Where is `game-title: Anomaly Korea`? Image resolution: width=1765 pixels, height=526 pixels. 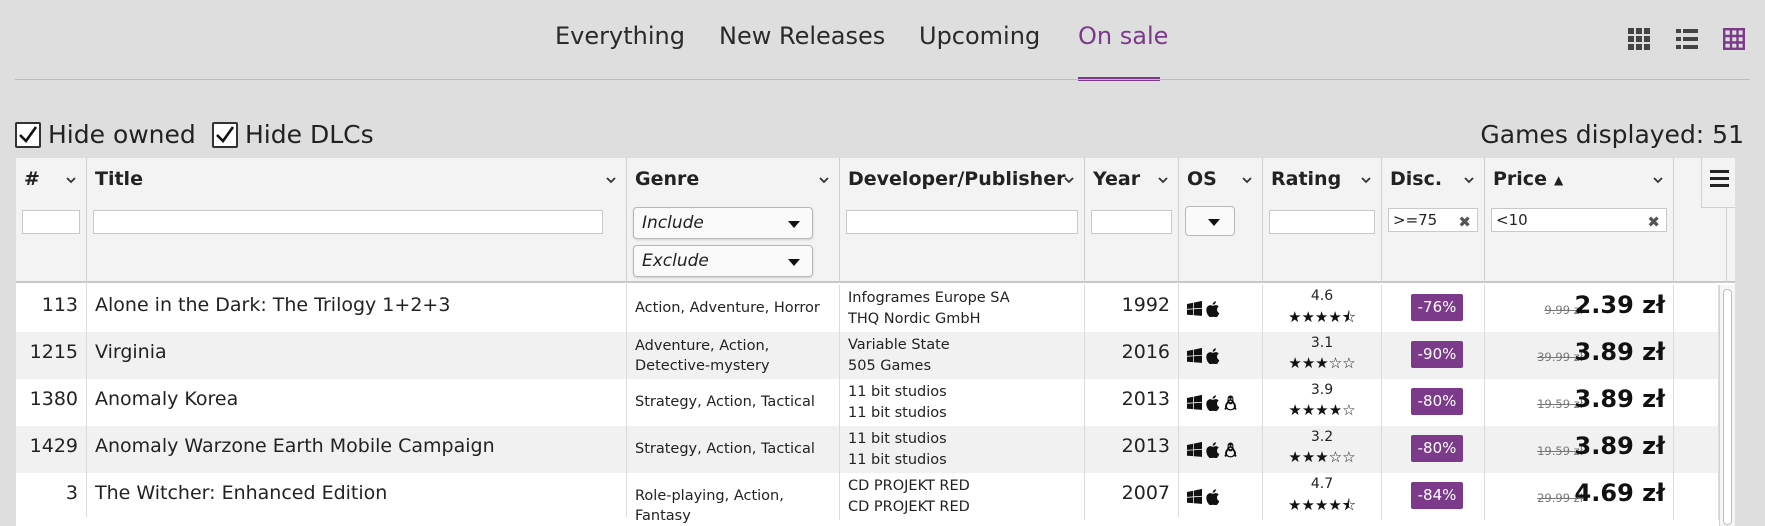 game-title: Anomaly Korea is located at coordinates (357, 399).